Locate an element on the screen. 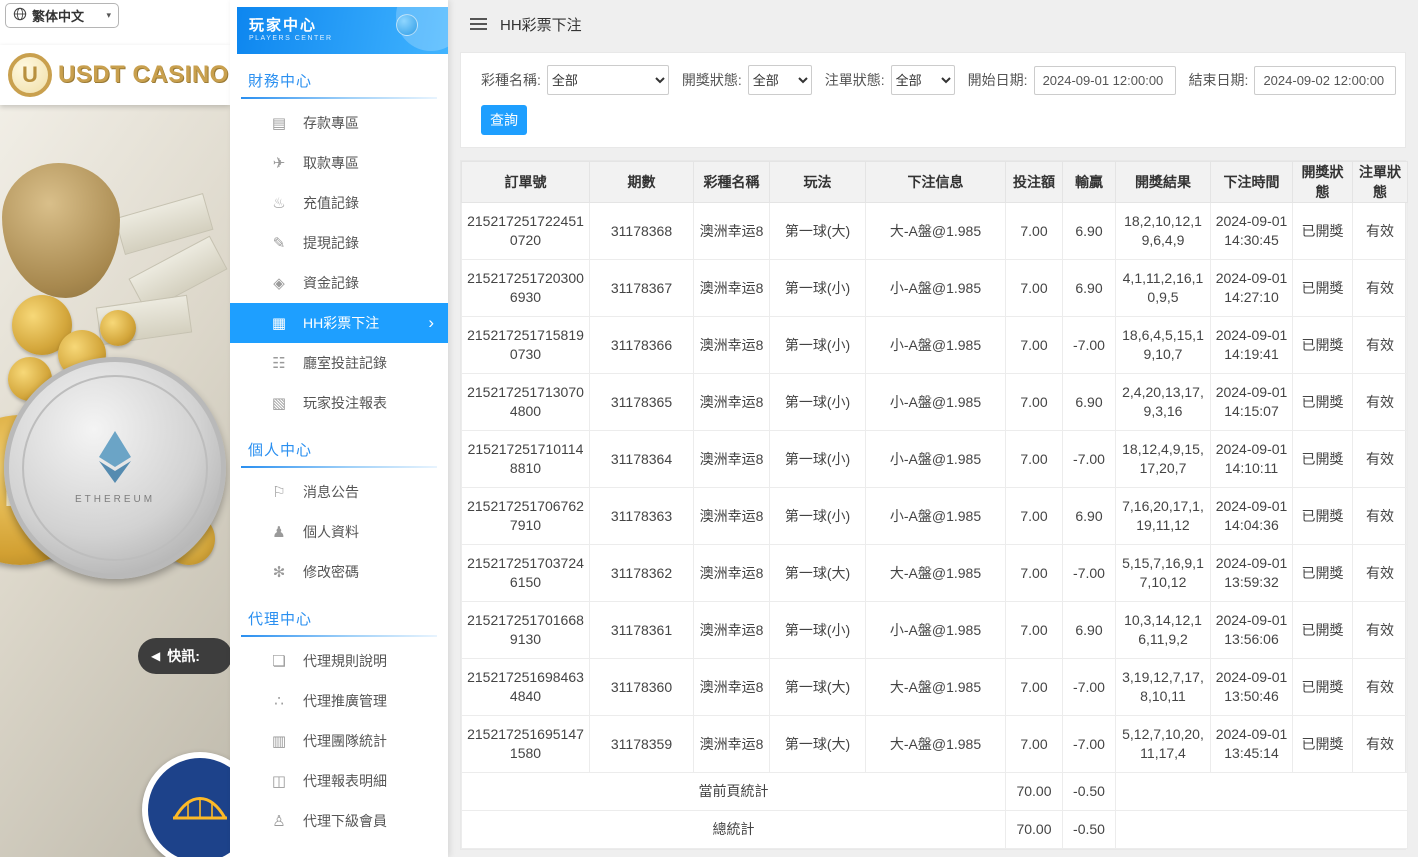 The image size is (1418, 857). decor-money-bag is located at coordinates (61, 230).